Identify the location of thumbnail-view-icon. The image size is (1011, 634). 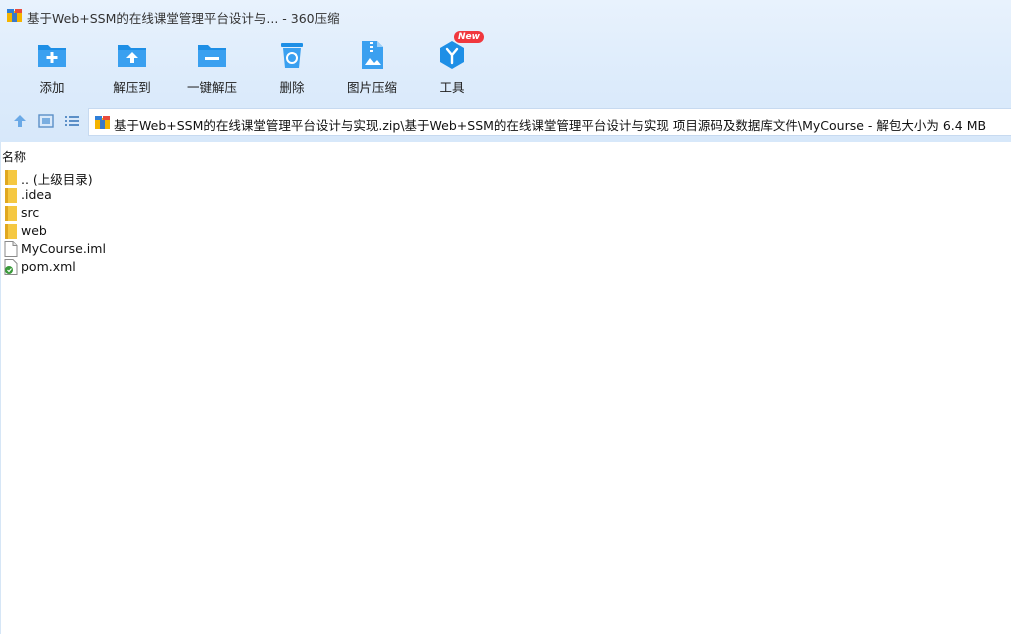
(46, 121).